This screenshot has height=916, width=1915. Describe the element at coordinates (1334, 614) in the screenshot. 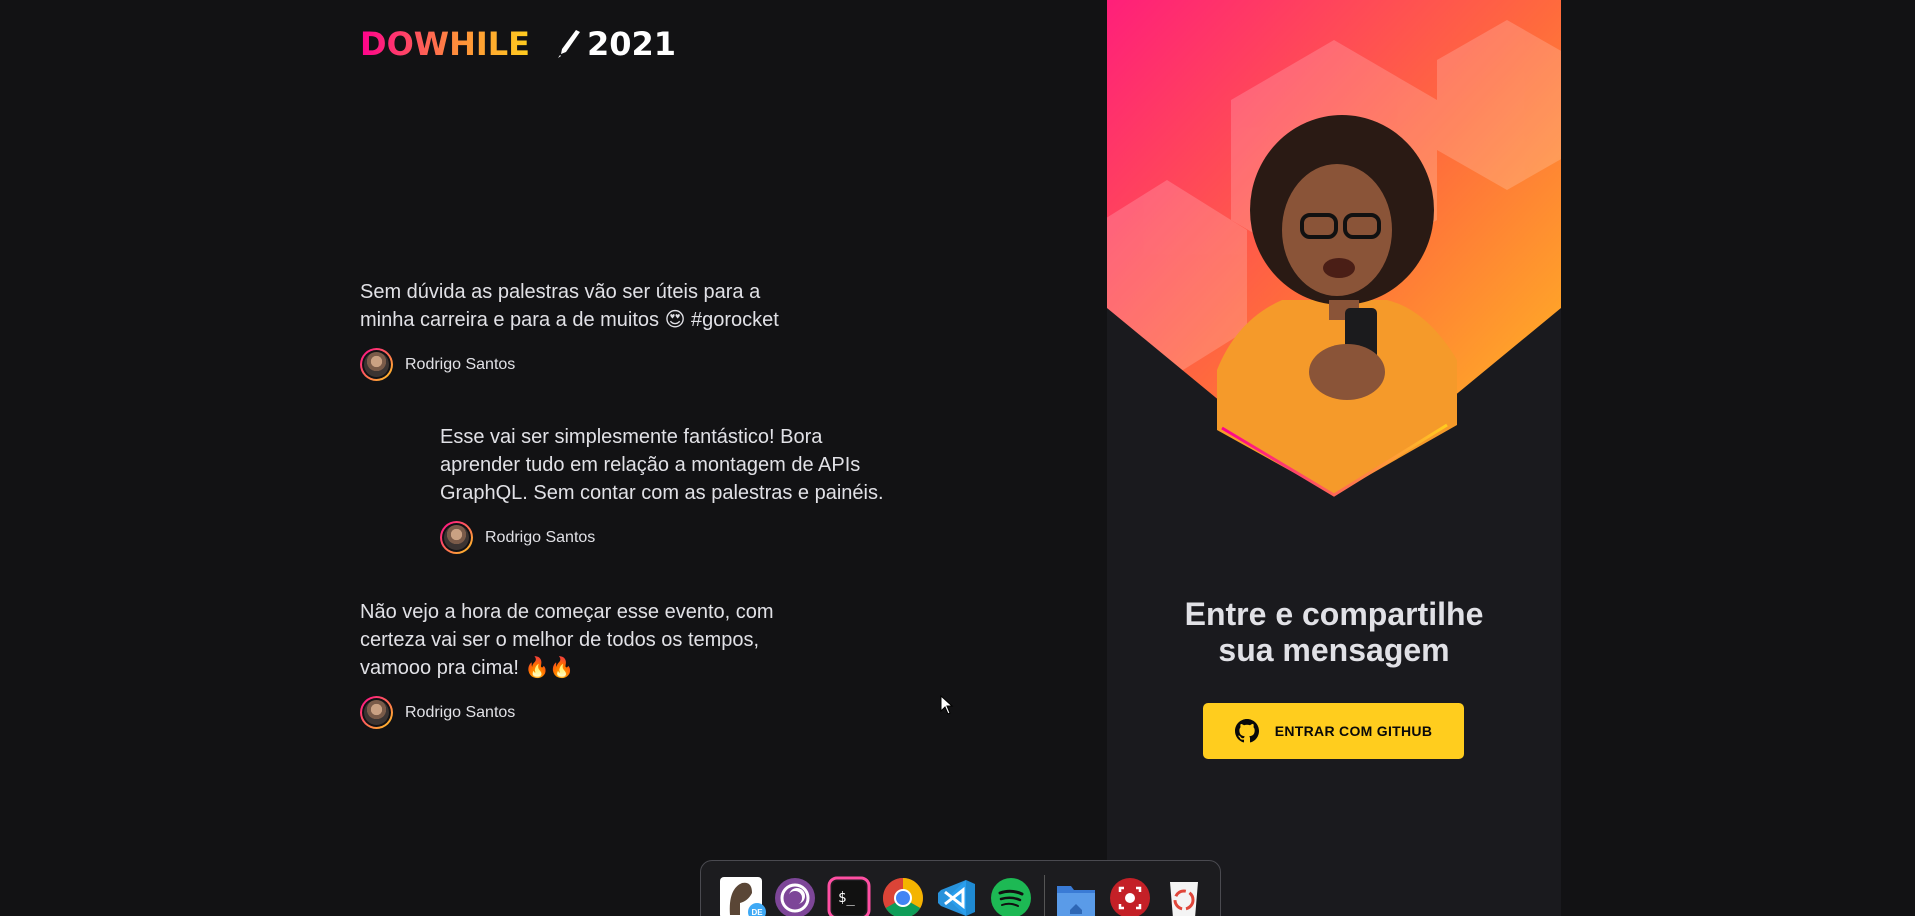

I see `login-title-line1: Entre e compartilhe` at that location.